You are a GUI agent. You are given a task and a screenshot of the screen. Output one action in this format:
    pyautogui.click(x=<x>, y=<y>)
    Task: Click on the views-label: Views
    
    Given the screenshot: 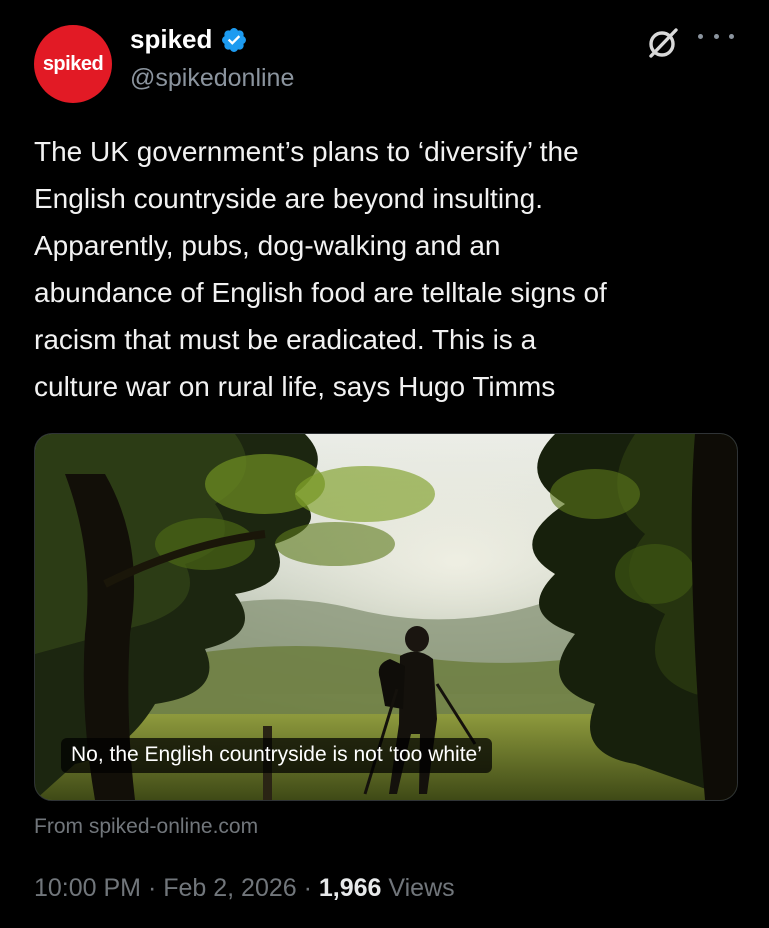 What is the action you would take?
    pyautogui.click(x=418, y=888)
    